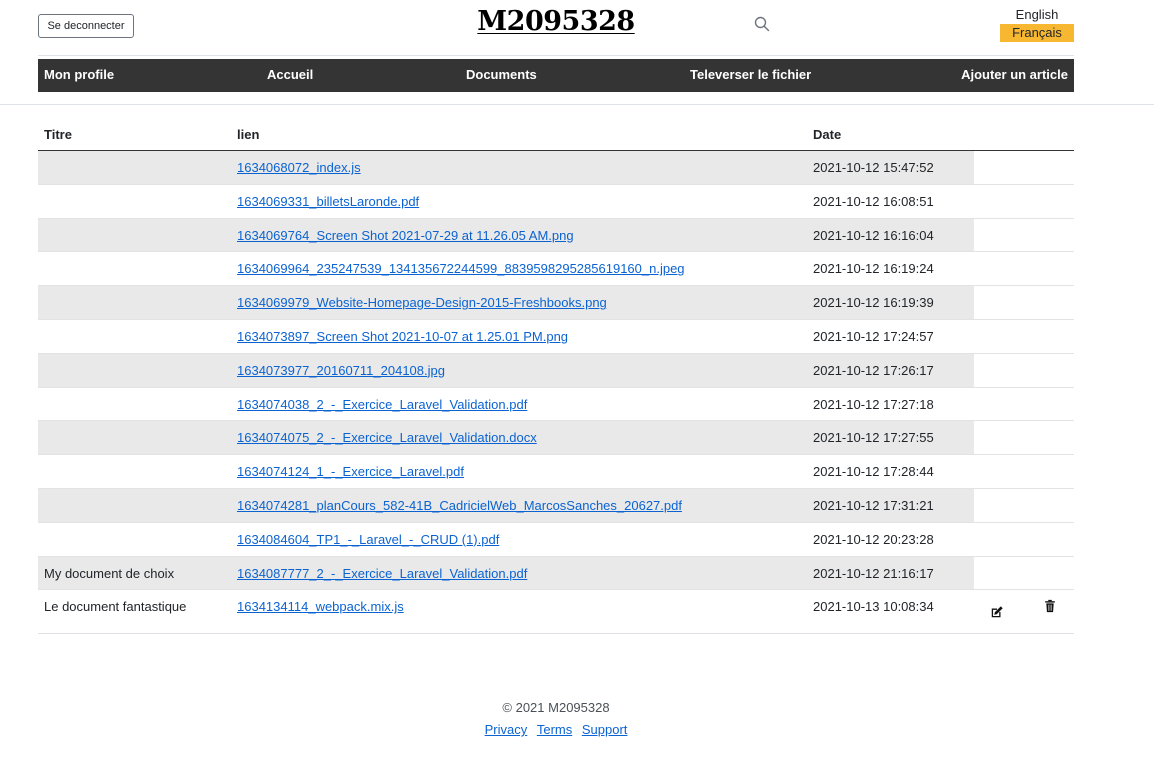 The image size is (1154, 771). Describe the element at coordinates (556, 718) in the screenshot. I see `site-footer: © 2021 M2095328 Privacy Terms Support` at that location.